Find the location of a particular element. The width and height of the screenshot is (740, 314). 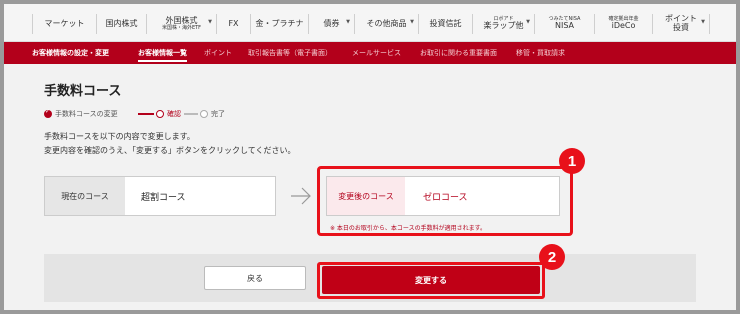

nav-fx: FX is located at coordinates (233, 24).